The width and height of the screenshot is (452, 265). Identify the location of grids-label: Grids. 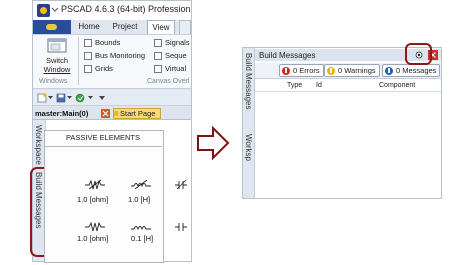
(104, 68).